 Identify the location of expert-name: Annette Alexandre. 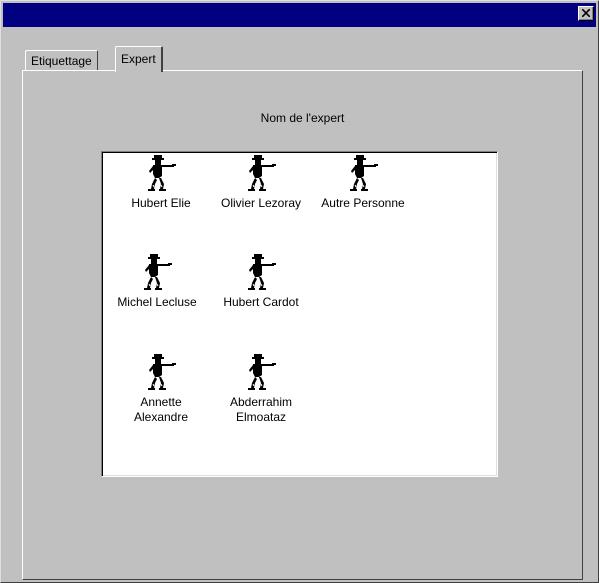
(161, 409).